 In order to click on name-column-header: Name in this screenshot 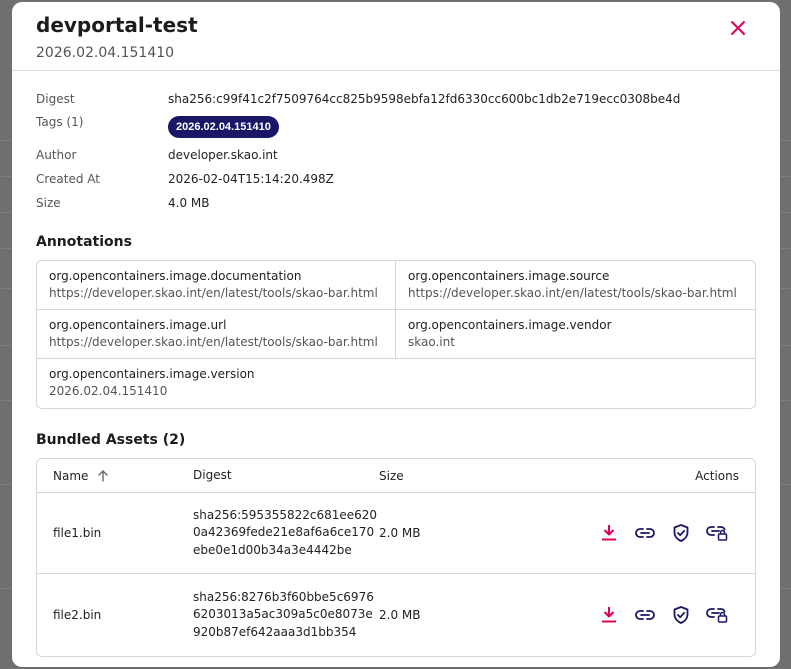, I will do `click(115, 476)`.